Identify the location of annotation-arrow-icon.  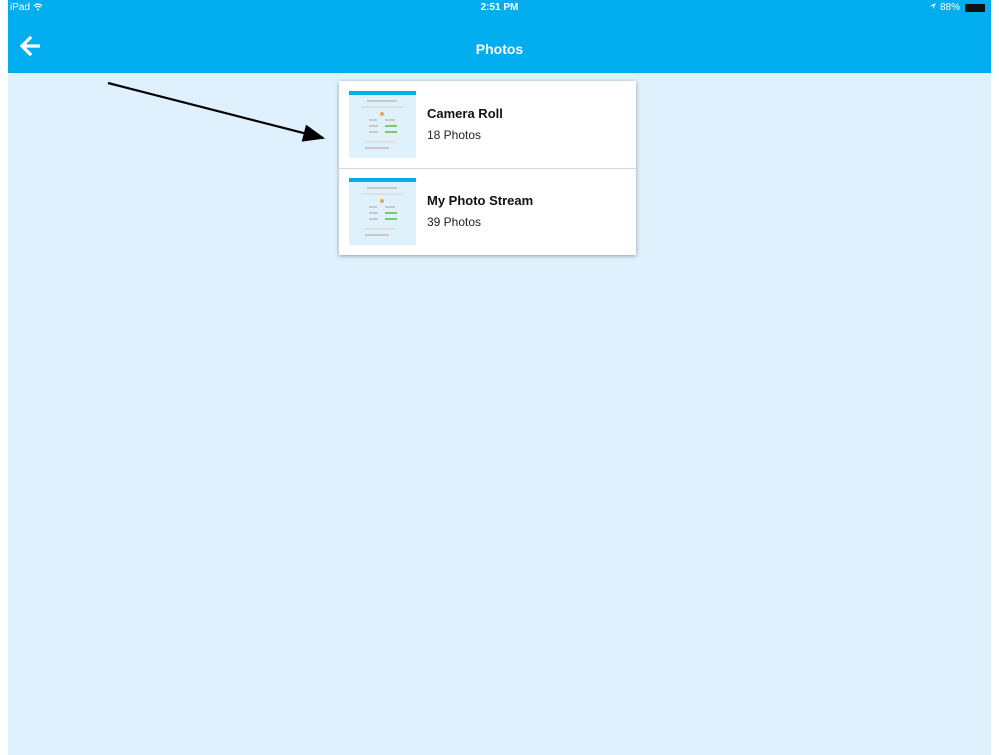
(216, 111).